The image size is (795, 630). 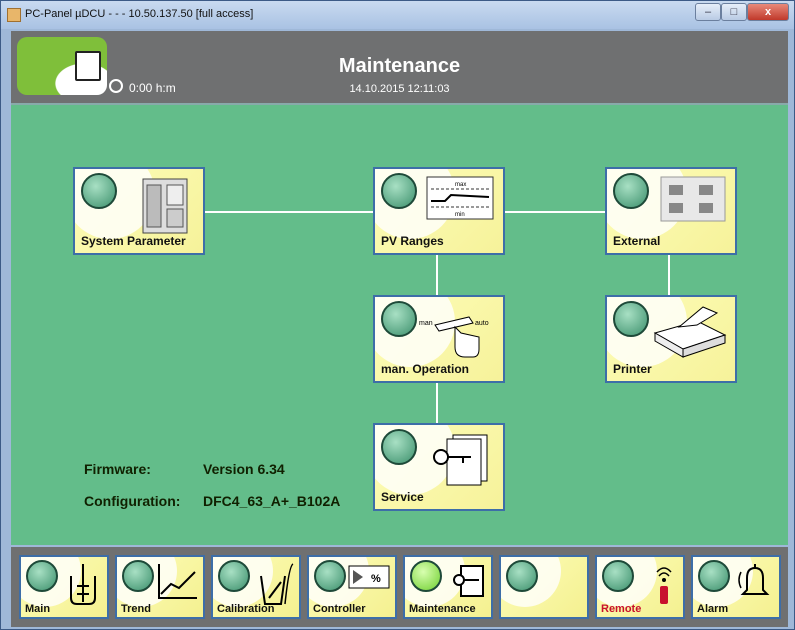 I want to click on tile-system-parameter: System Parameter, so click(x=139, y=211).